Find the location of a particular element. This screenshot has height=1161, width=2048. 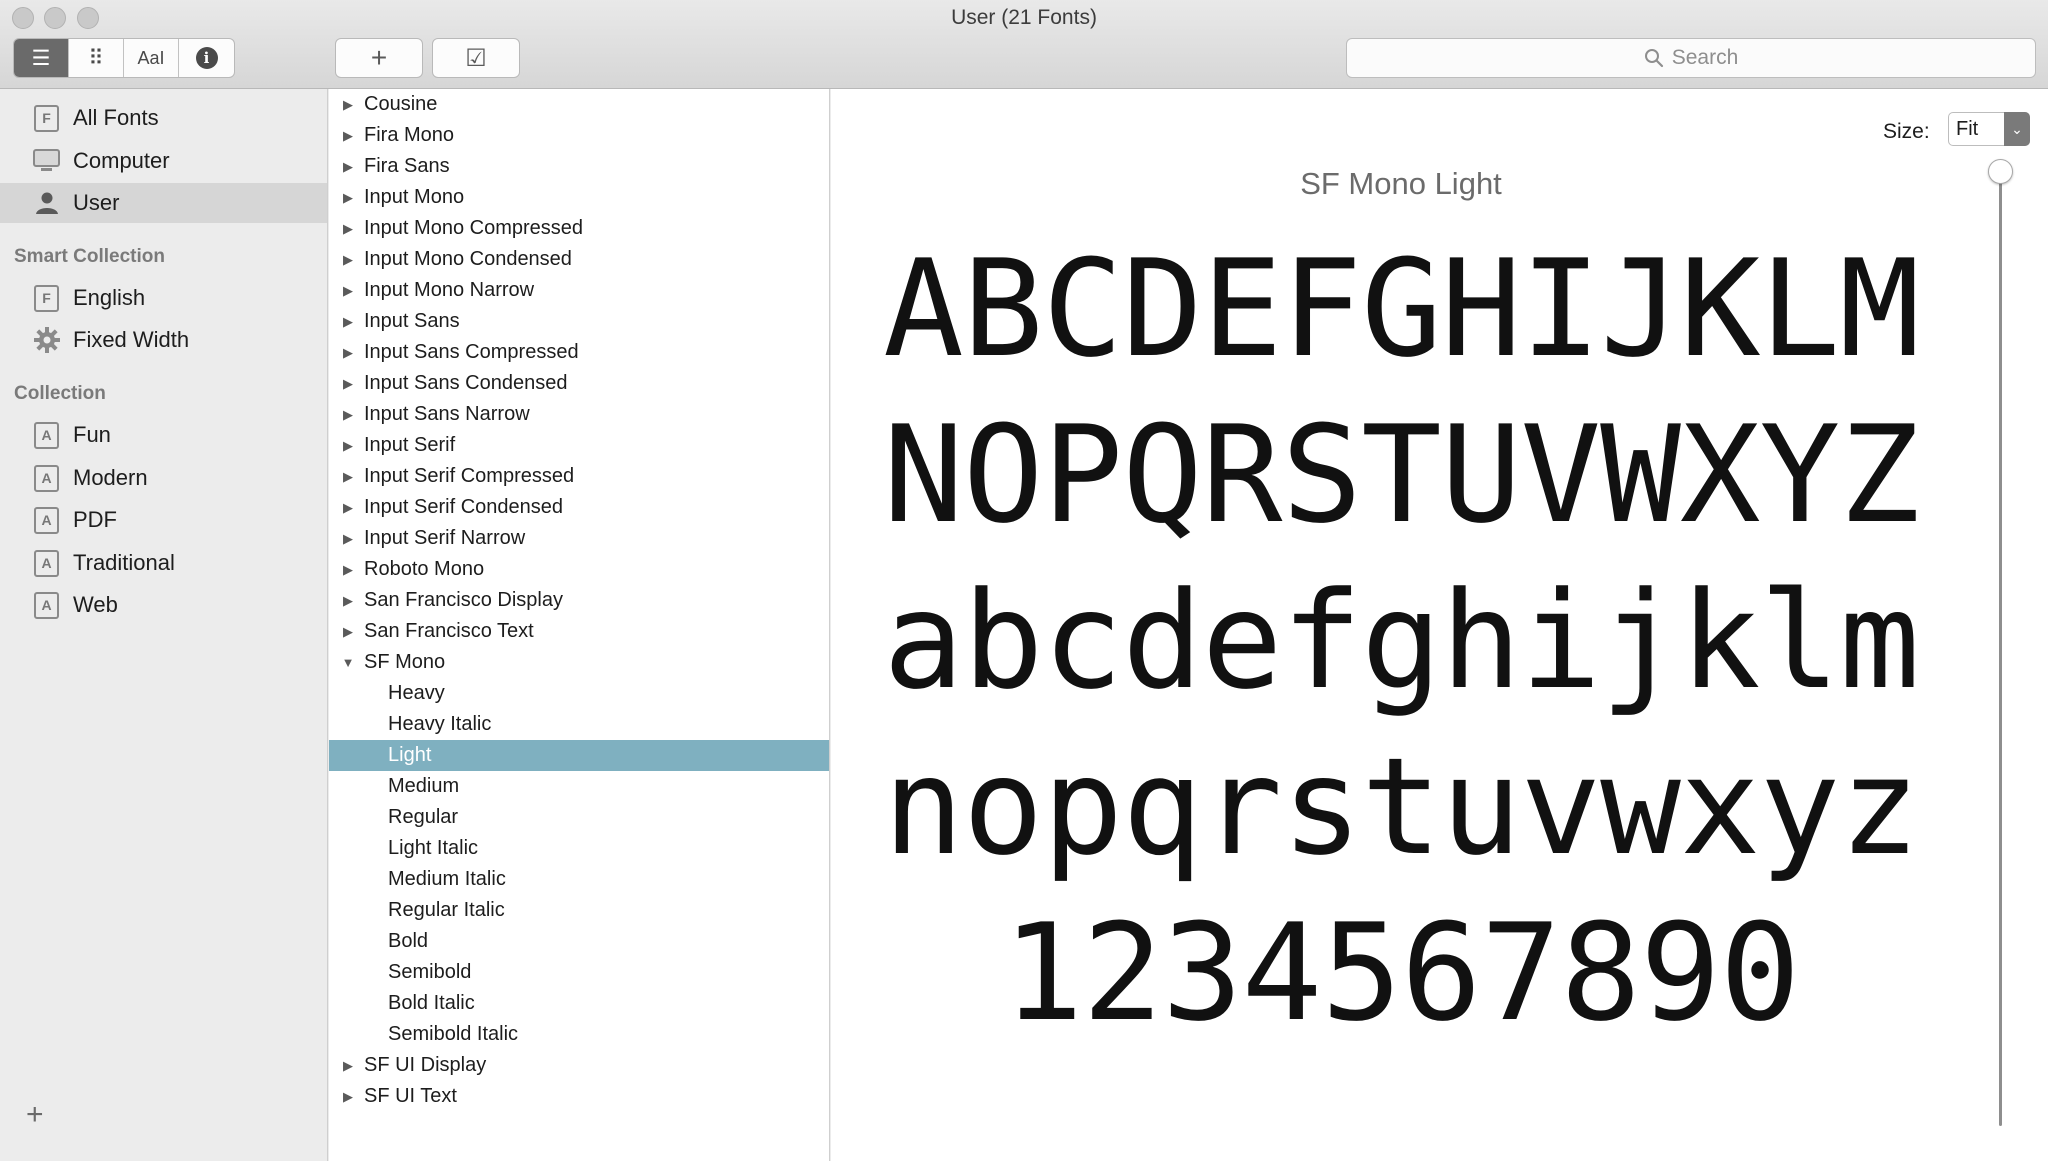

font-name-label: SF UI Display is located at coordinates (425, 1065).